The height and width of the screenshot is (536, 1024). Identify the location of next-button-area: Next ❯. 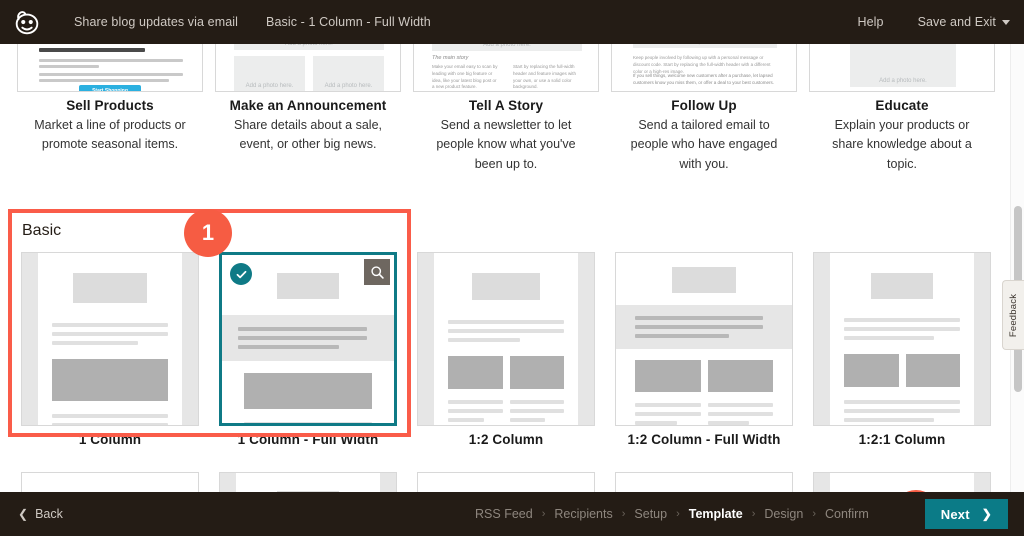
(966, 514).